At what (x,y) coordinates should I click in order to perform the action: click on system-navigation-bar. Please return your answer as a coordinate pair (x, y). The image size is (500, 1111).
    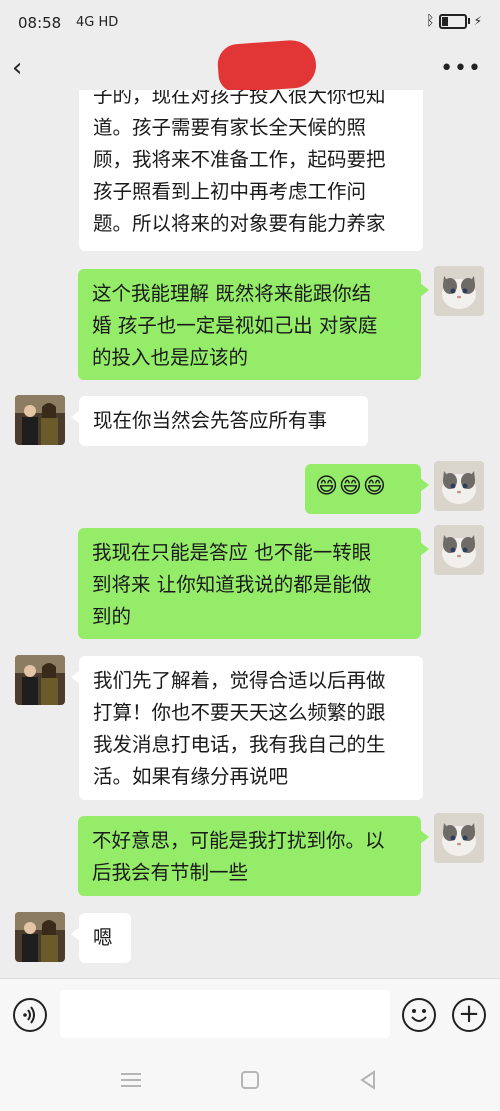
    Looking at the image, I should click on (250, 1083).